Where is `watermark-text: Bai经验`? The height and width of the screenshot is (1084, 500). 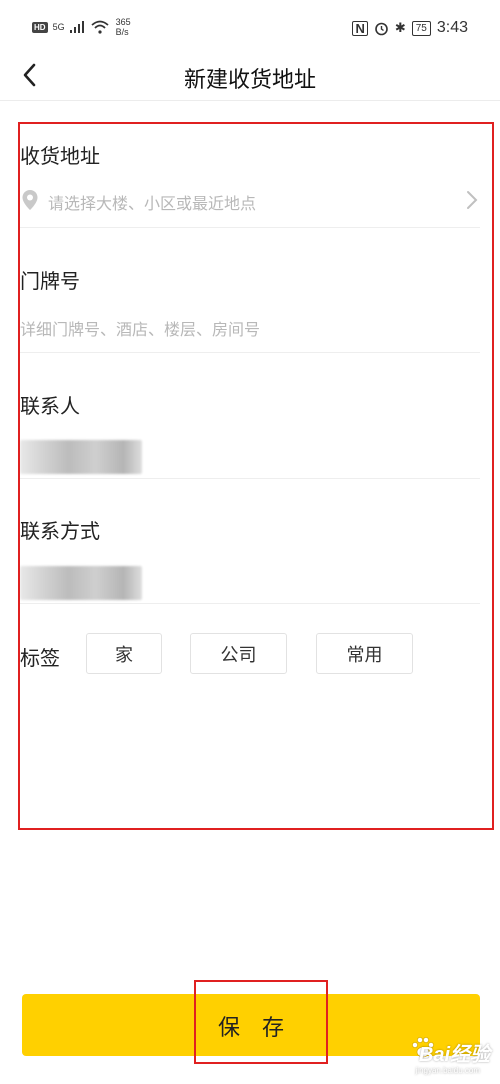 watermark-text: Bai经验 is located at coordinates (454, 1055).